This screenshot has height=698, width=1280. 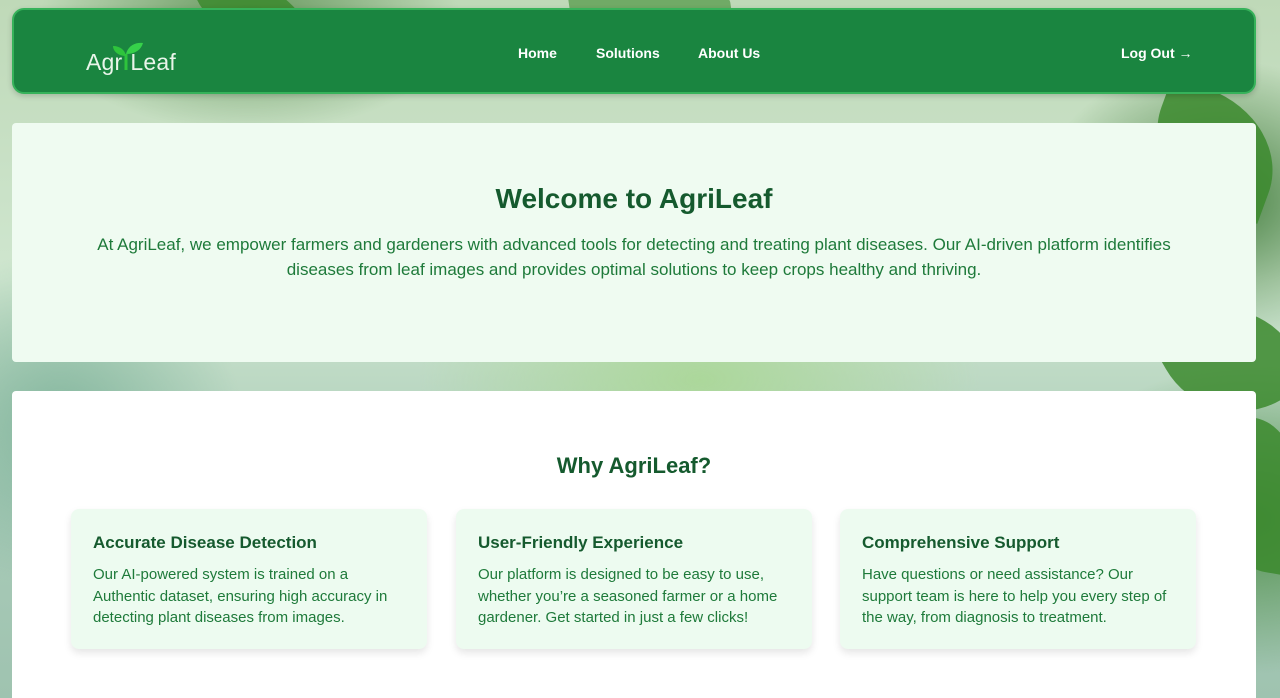 What do you see at coordinates (634, 198) in the screenshot?
I see `hero-title: Welcome to AgriLeaf` at bounding box center [634, 198].